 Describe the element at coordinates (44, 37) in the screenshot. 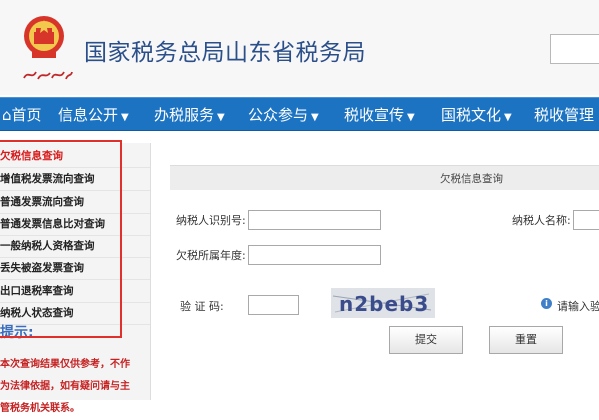

I see `tax-emblem-icon` at that location.